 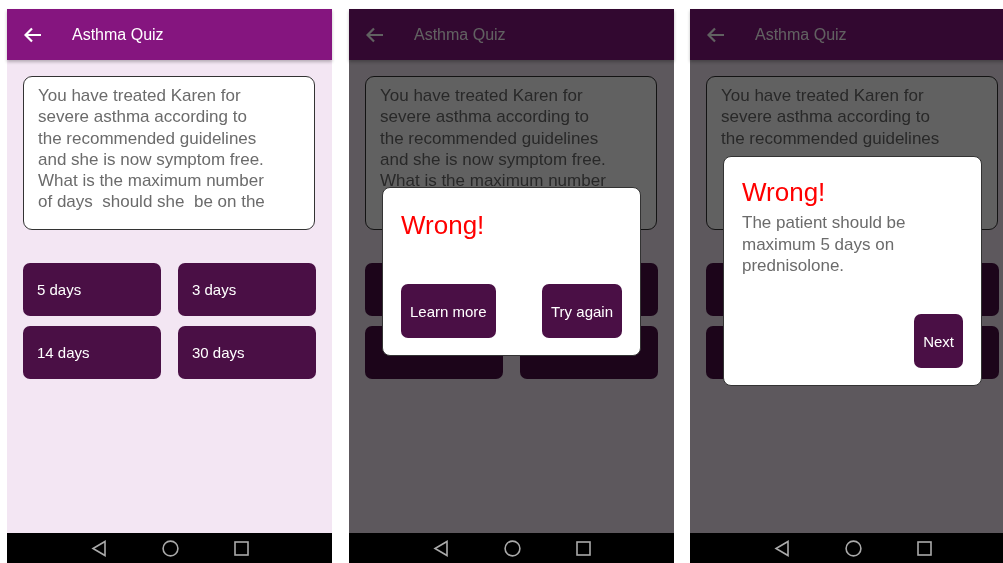 I want to click on dialog-button: Try again, so click(x=582, y=311).